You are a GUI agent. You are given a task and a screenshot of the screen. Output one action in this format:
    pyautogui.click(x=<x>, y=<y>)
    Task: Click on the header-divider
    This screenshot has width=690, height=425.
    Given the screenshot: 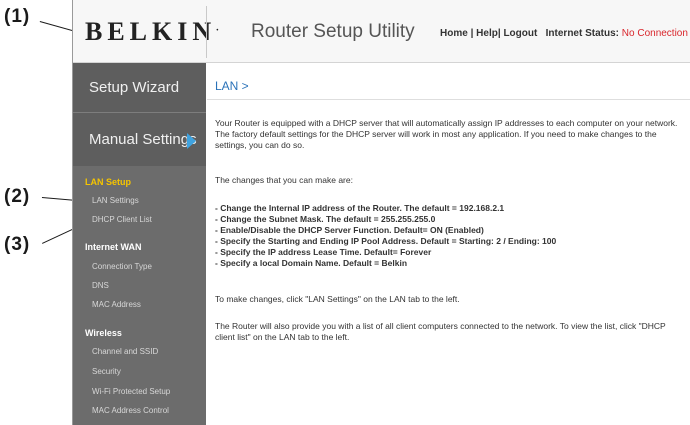 What is the action you would take?
    pyautogui.click(x=206, y=32)
    